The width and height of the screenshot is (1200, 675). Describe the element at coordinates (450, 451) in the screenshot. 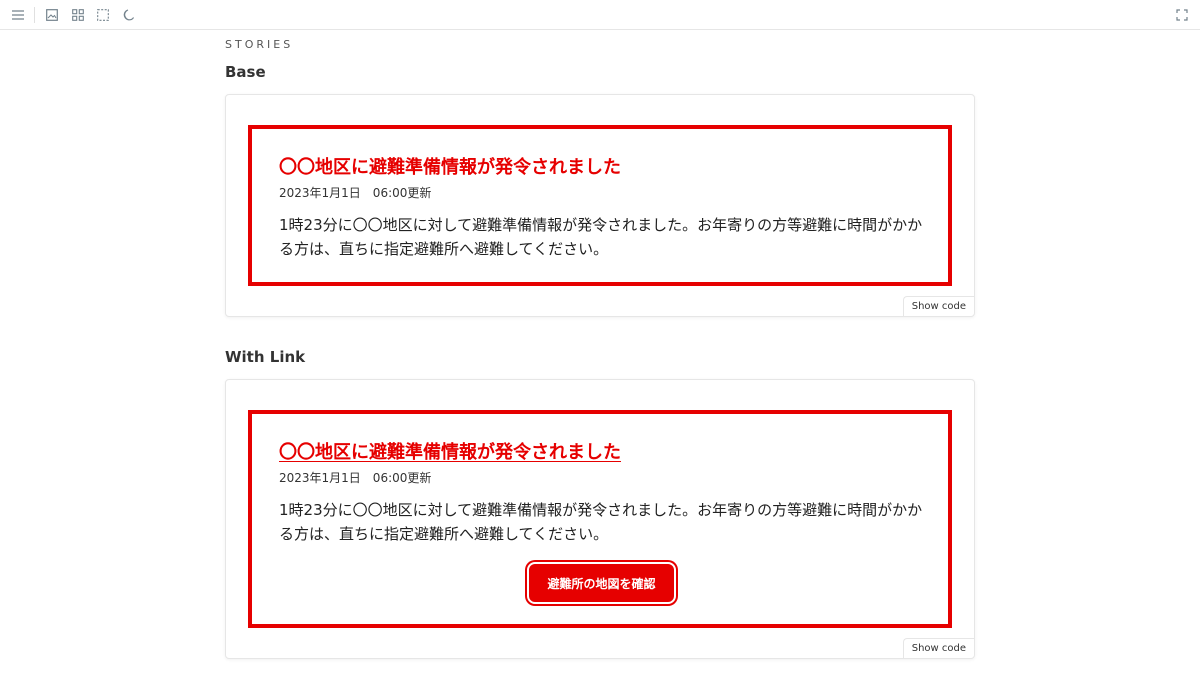

I see `alert-heading-link: 〇〇地区に避難準備情報が発令されました` at that location.